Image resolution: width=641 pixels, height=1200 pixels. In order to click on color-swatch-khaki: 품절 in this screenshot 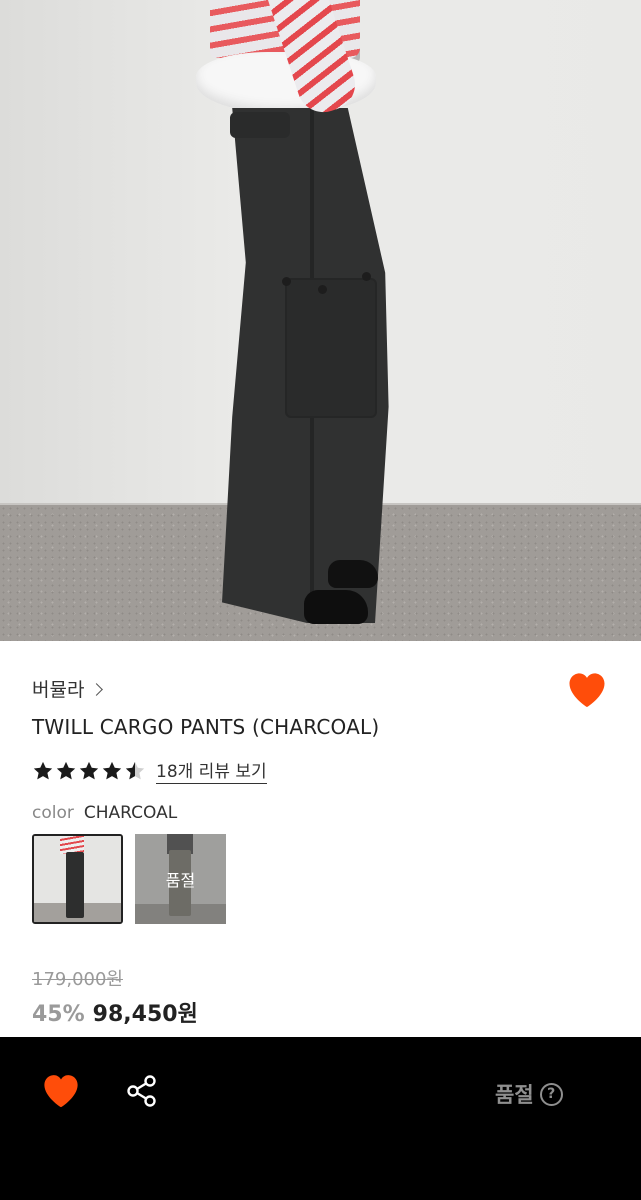, I will do `click(180, 879)`.